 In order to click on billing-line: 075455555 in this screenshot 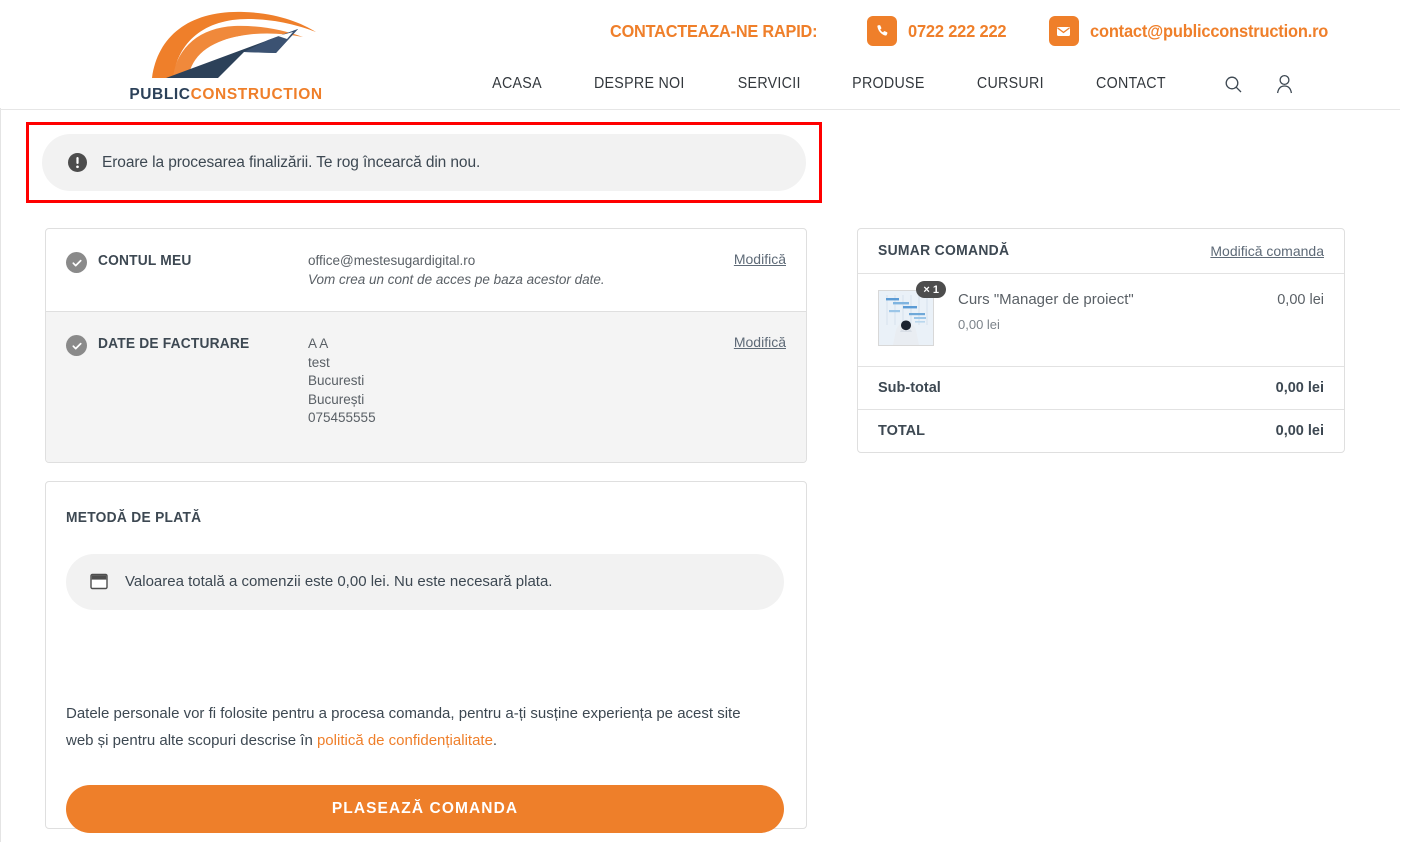, I will do `click(342, 417)`.